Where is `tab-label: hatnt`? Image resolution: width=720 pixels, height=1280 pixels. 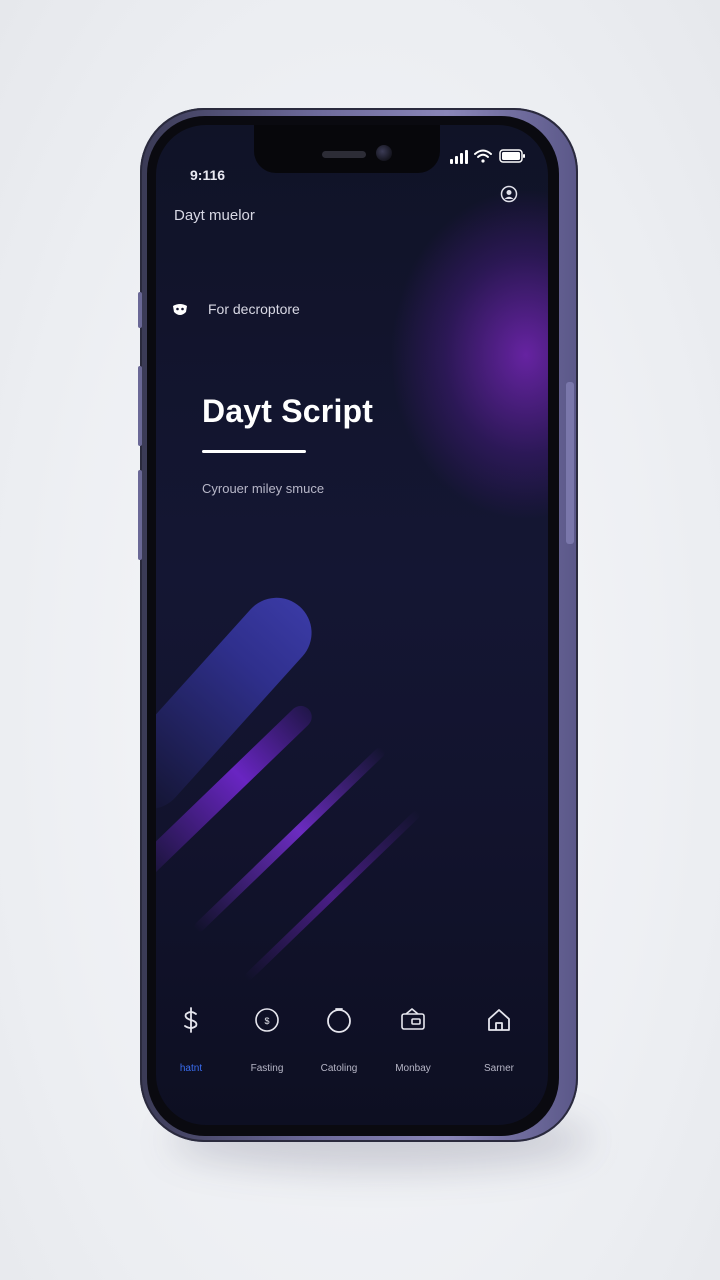
tab-label: hatnt is located at coordinates (191, 1068).